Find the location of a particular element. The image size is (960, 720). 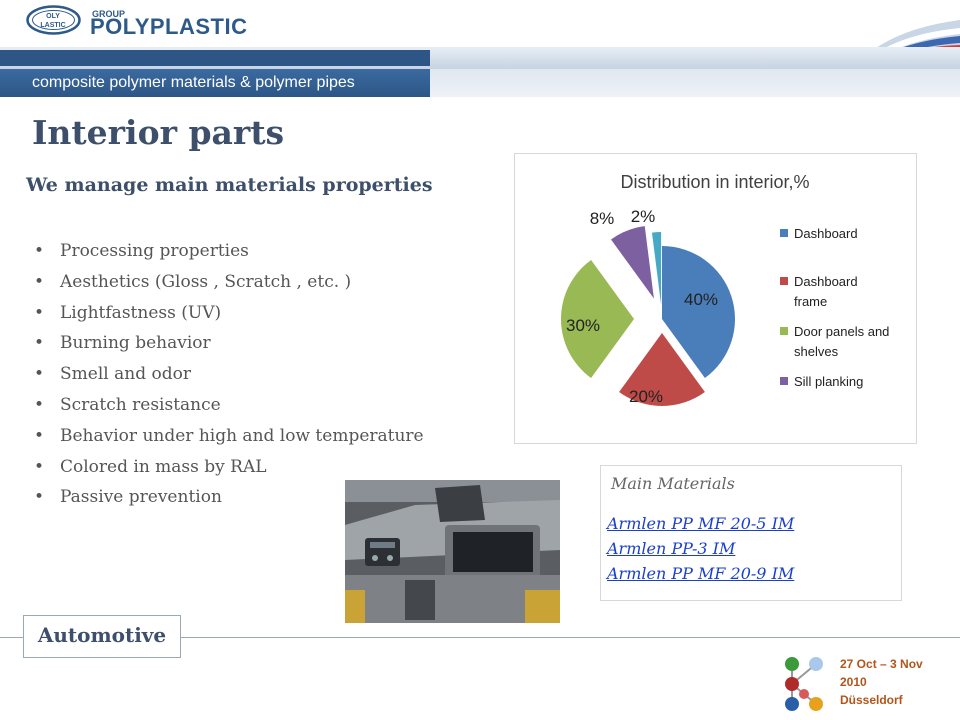

polyplastic-logo-icon: OLY LASTIC is located at coordinates (53, 20).